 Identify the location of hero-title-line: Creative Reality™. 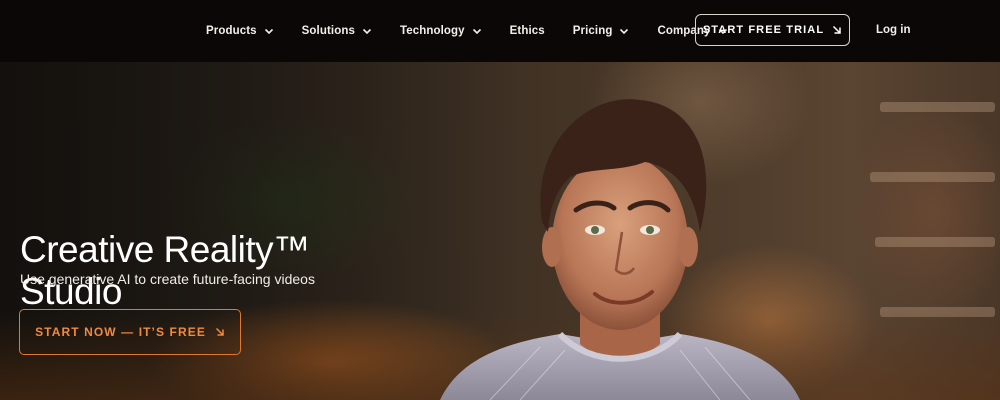
(165, 249).